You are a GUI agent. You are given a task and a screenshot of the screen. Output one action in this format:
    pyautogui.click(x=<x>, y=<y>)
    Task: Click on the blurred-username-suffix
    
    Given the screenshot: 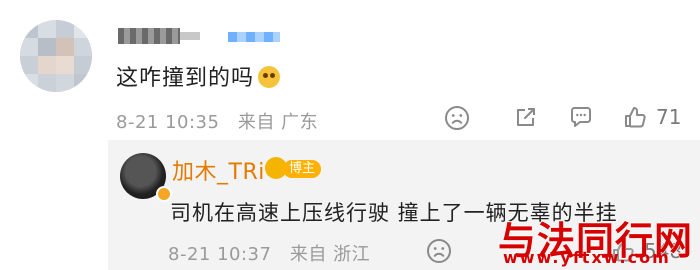 What is the action you would take?
    pyautogui.click(x=190, y=36)
    